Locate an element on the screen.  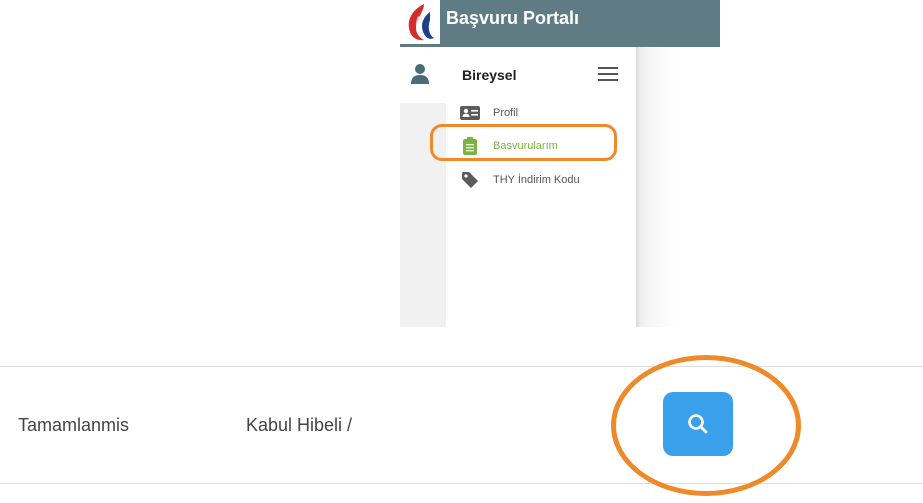
hamburger-icon is located at coordinates (608, 74).